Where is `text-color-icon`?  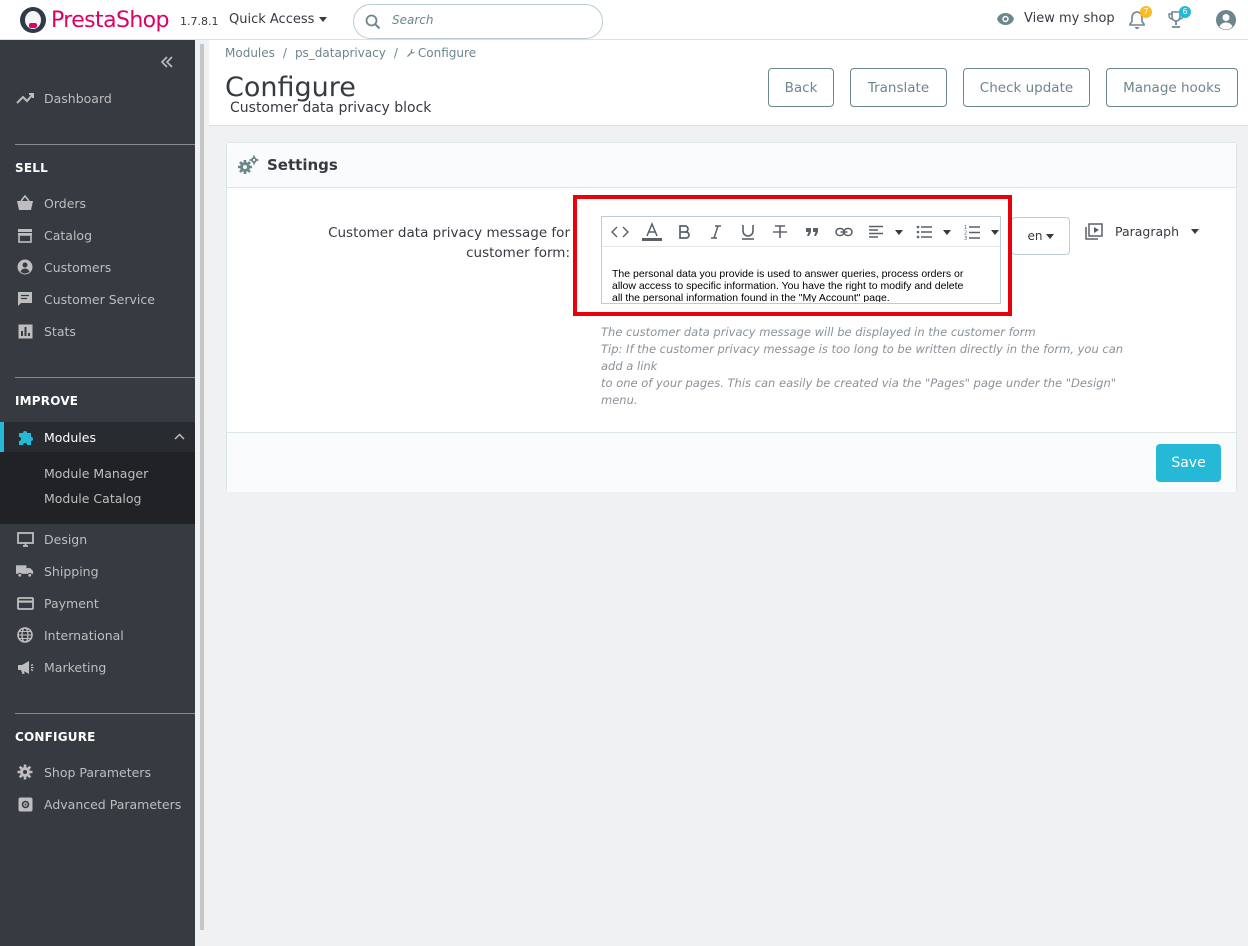 text-color-icon is located at coordinates (652, 232).